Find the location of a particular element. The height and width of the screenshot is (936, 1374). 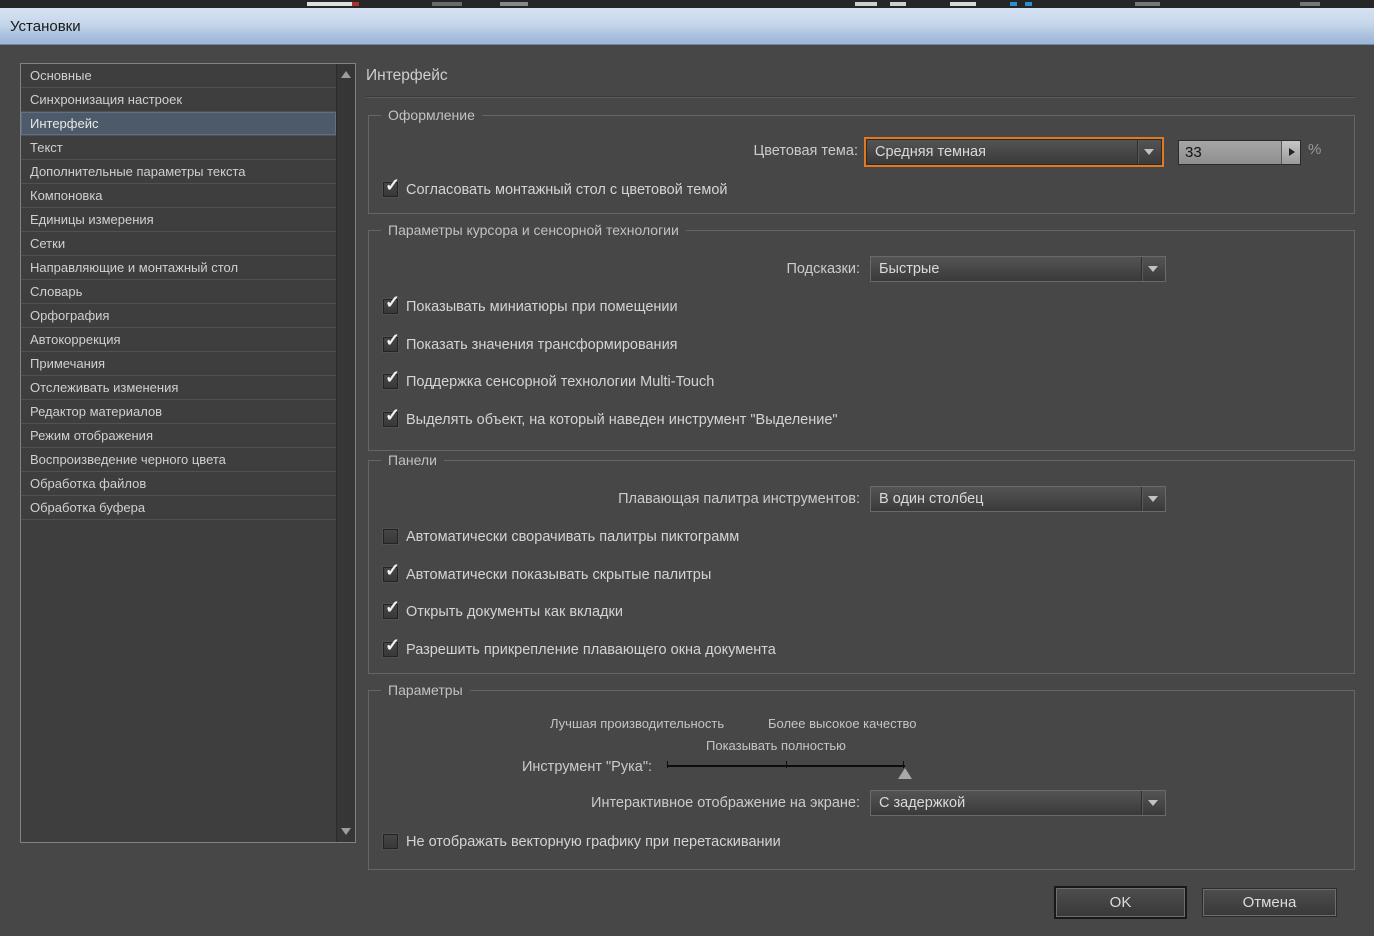

tooltips-value: Быстрые is located at coordinates (909, 269).